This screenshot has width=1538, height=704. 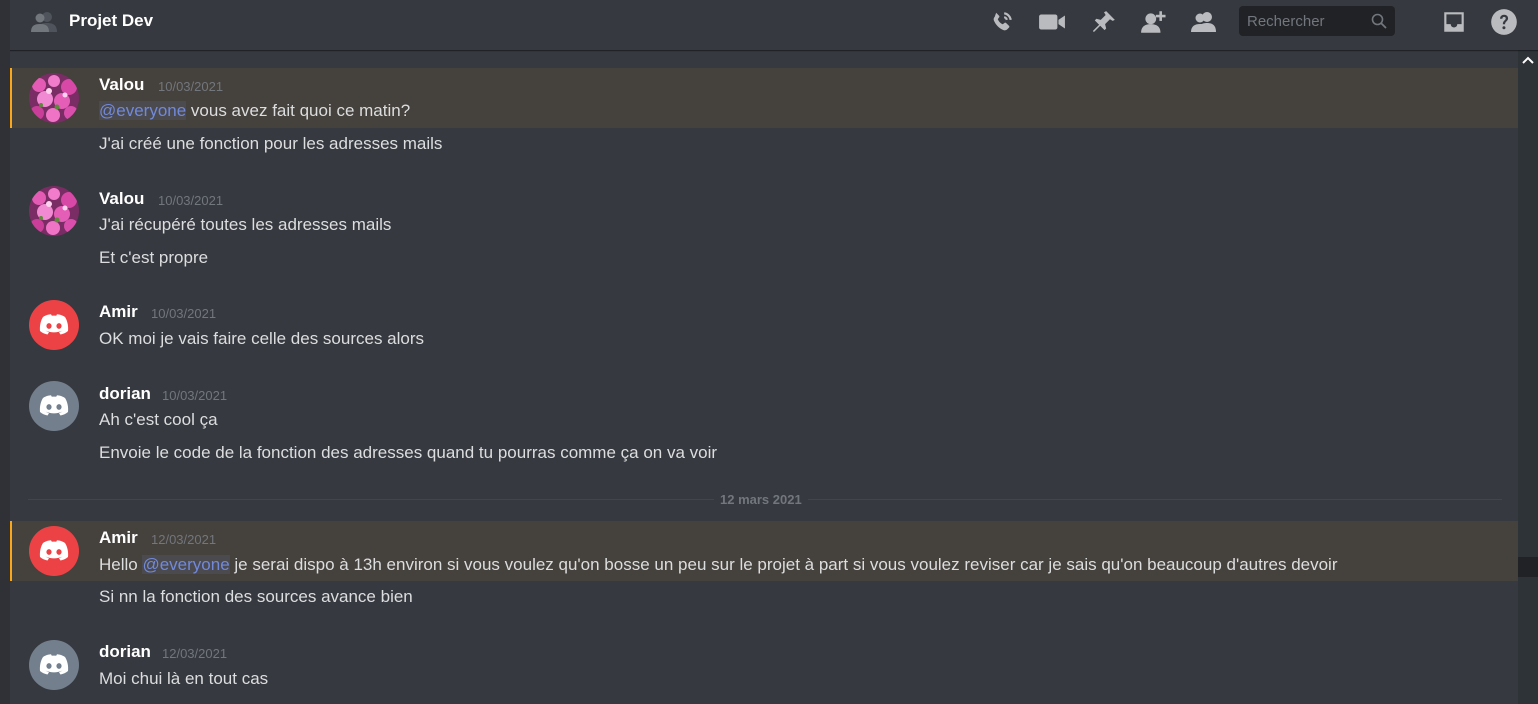 I want to click on help-button, so click(x=1504, y=22).